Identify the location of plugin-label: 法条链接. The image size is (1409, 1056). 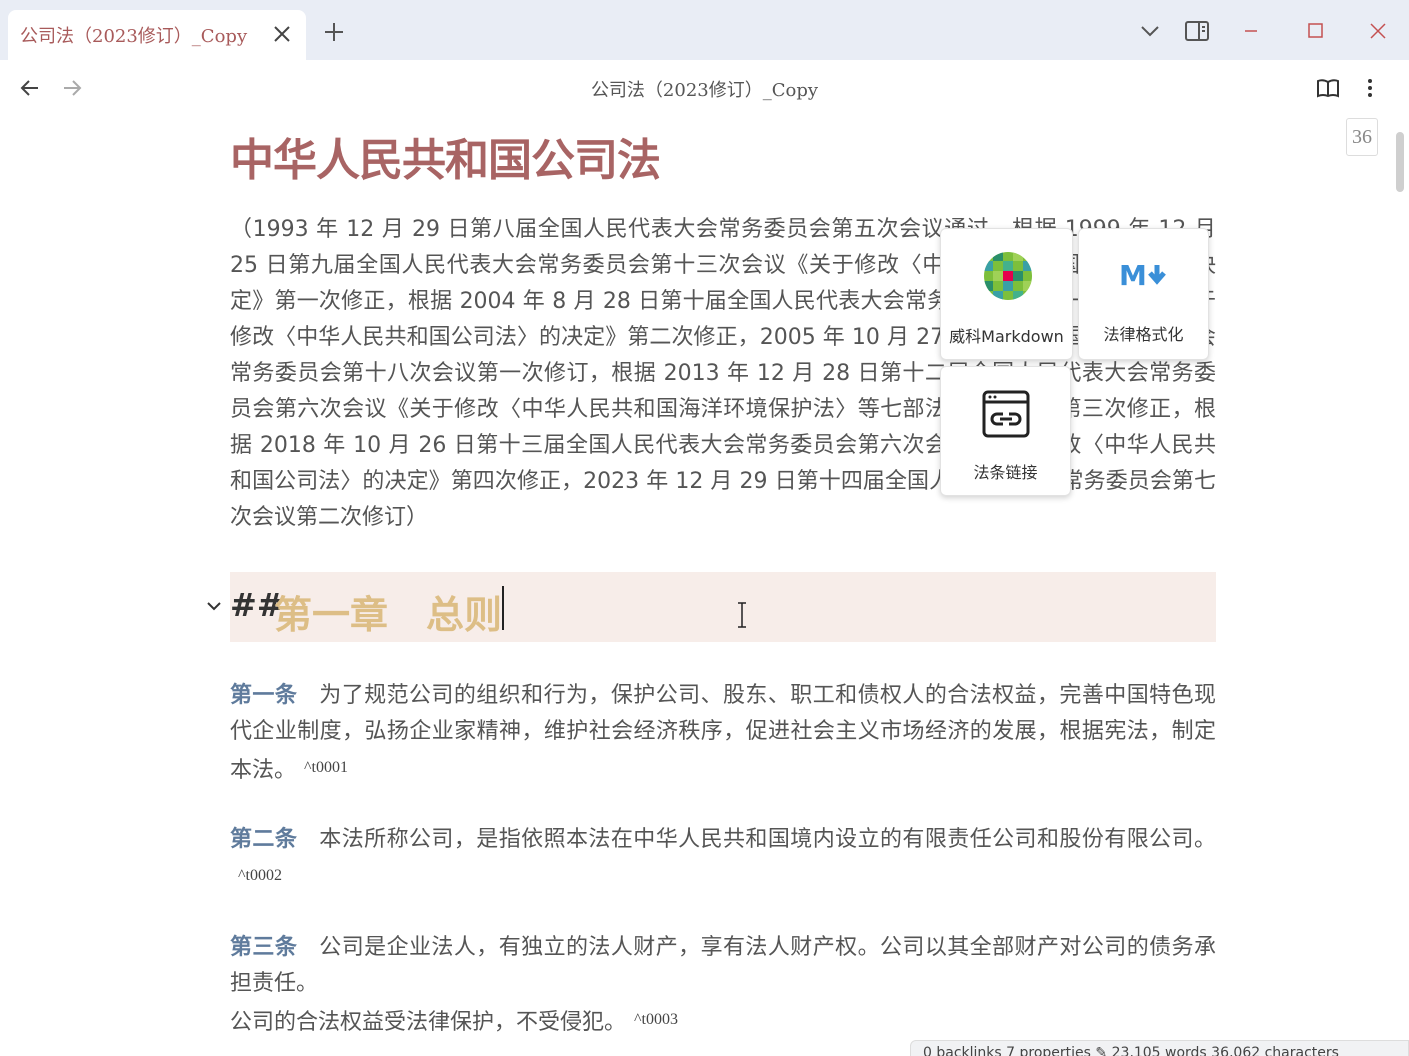
(1005, 472).